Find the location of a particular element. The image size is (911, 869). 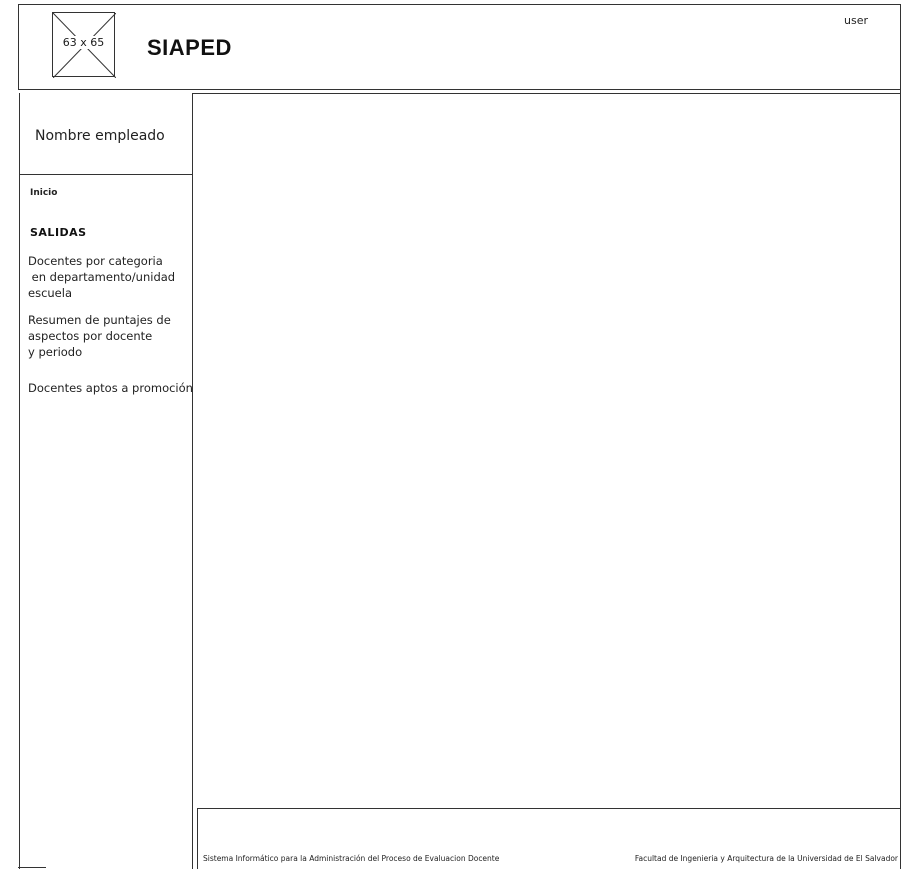

header: 63 x 65 SIAPED user is located at coordinates (459, 47).